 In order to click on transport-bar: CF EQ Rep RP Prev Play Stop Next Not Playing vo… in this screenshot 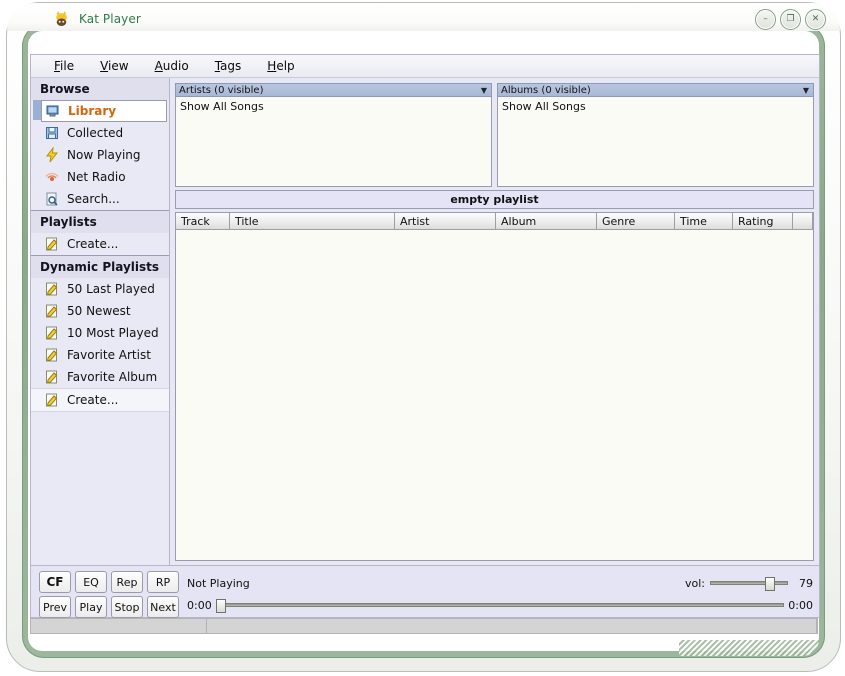, I will do `click(425, 591)`.